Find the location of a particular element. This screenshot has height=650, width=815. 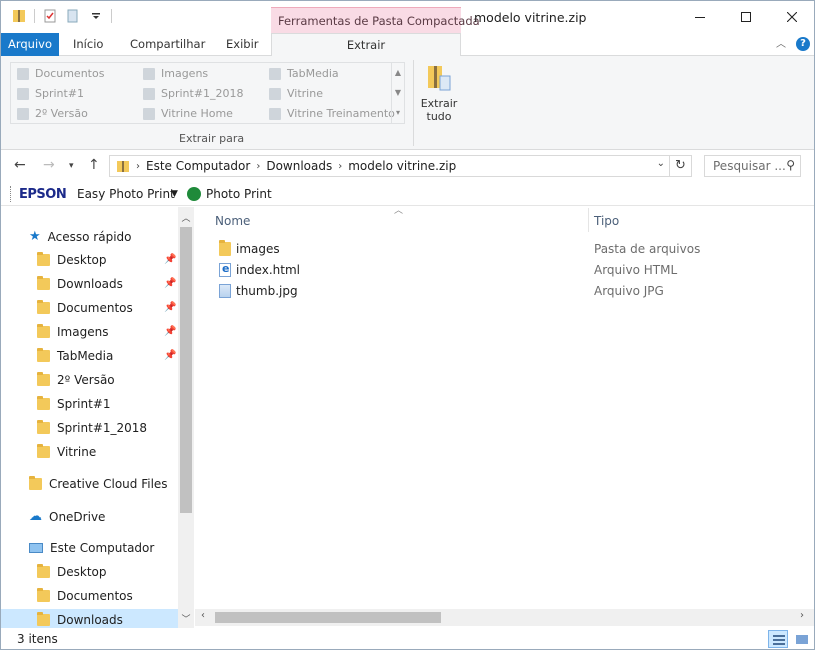

epson-toolbar: EPSON Easy Photo Print ▼ Photo Print is located at coordinates (407, 194).